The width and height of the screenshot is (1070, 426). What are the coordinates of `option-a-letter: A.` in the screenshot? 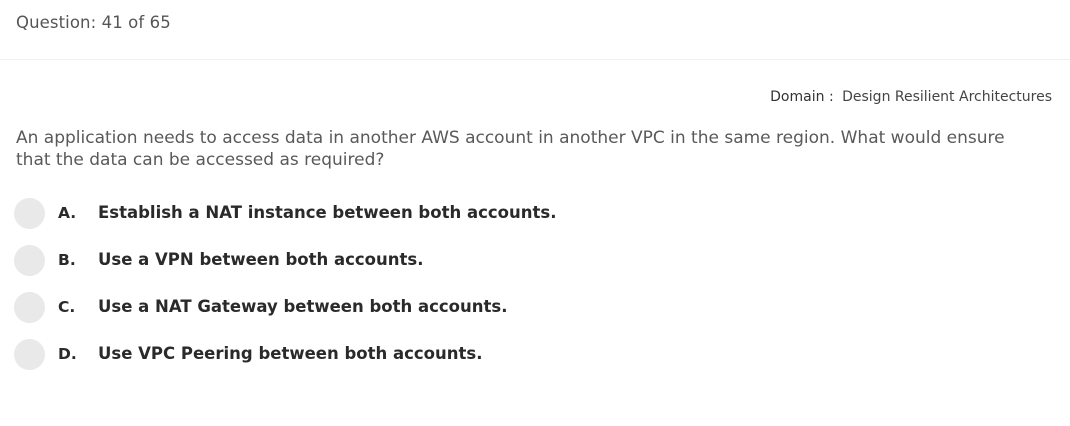 It's located at (67, 213).